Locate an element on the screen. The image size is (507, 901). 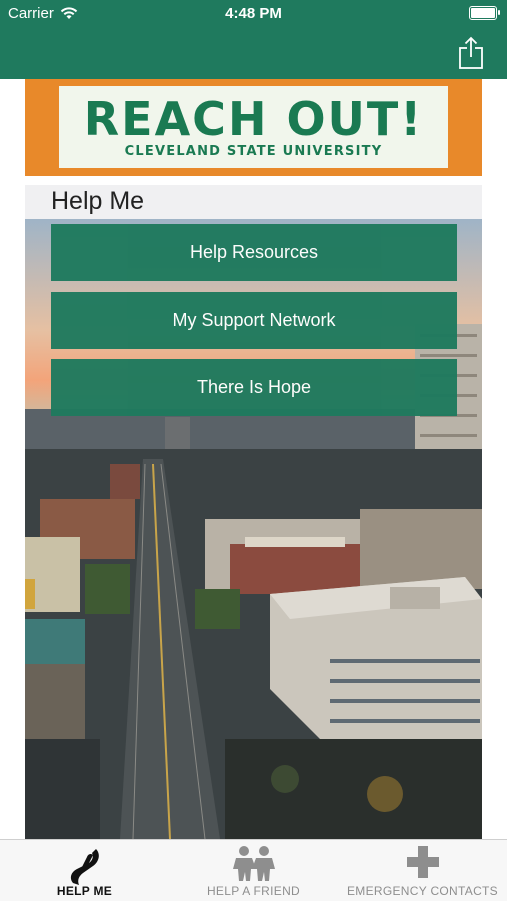
reach-out-banner: REACH OUT! CLEVELAND STATE UNIVERSITY is located at coordinates (253, 127).